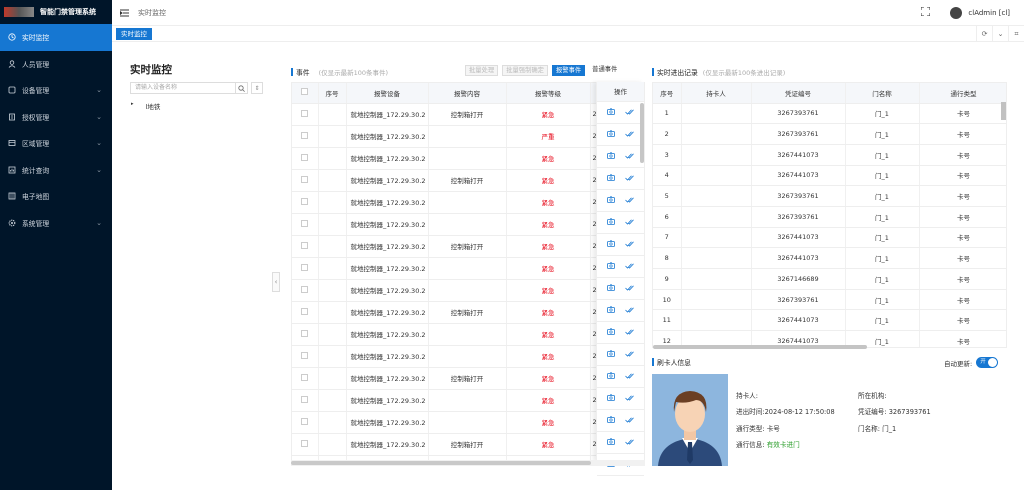 This screenshot has height=490, width=1024. I want to click on select-all-checkbox, so click(305, 93).